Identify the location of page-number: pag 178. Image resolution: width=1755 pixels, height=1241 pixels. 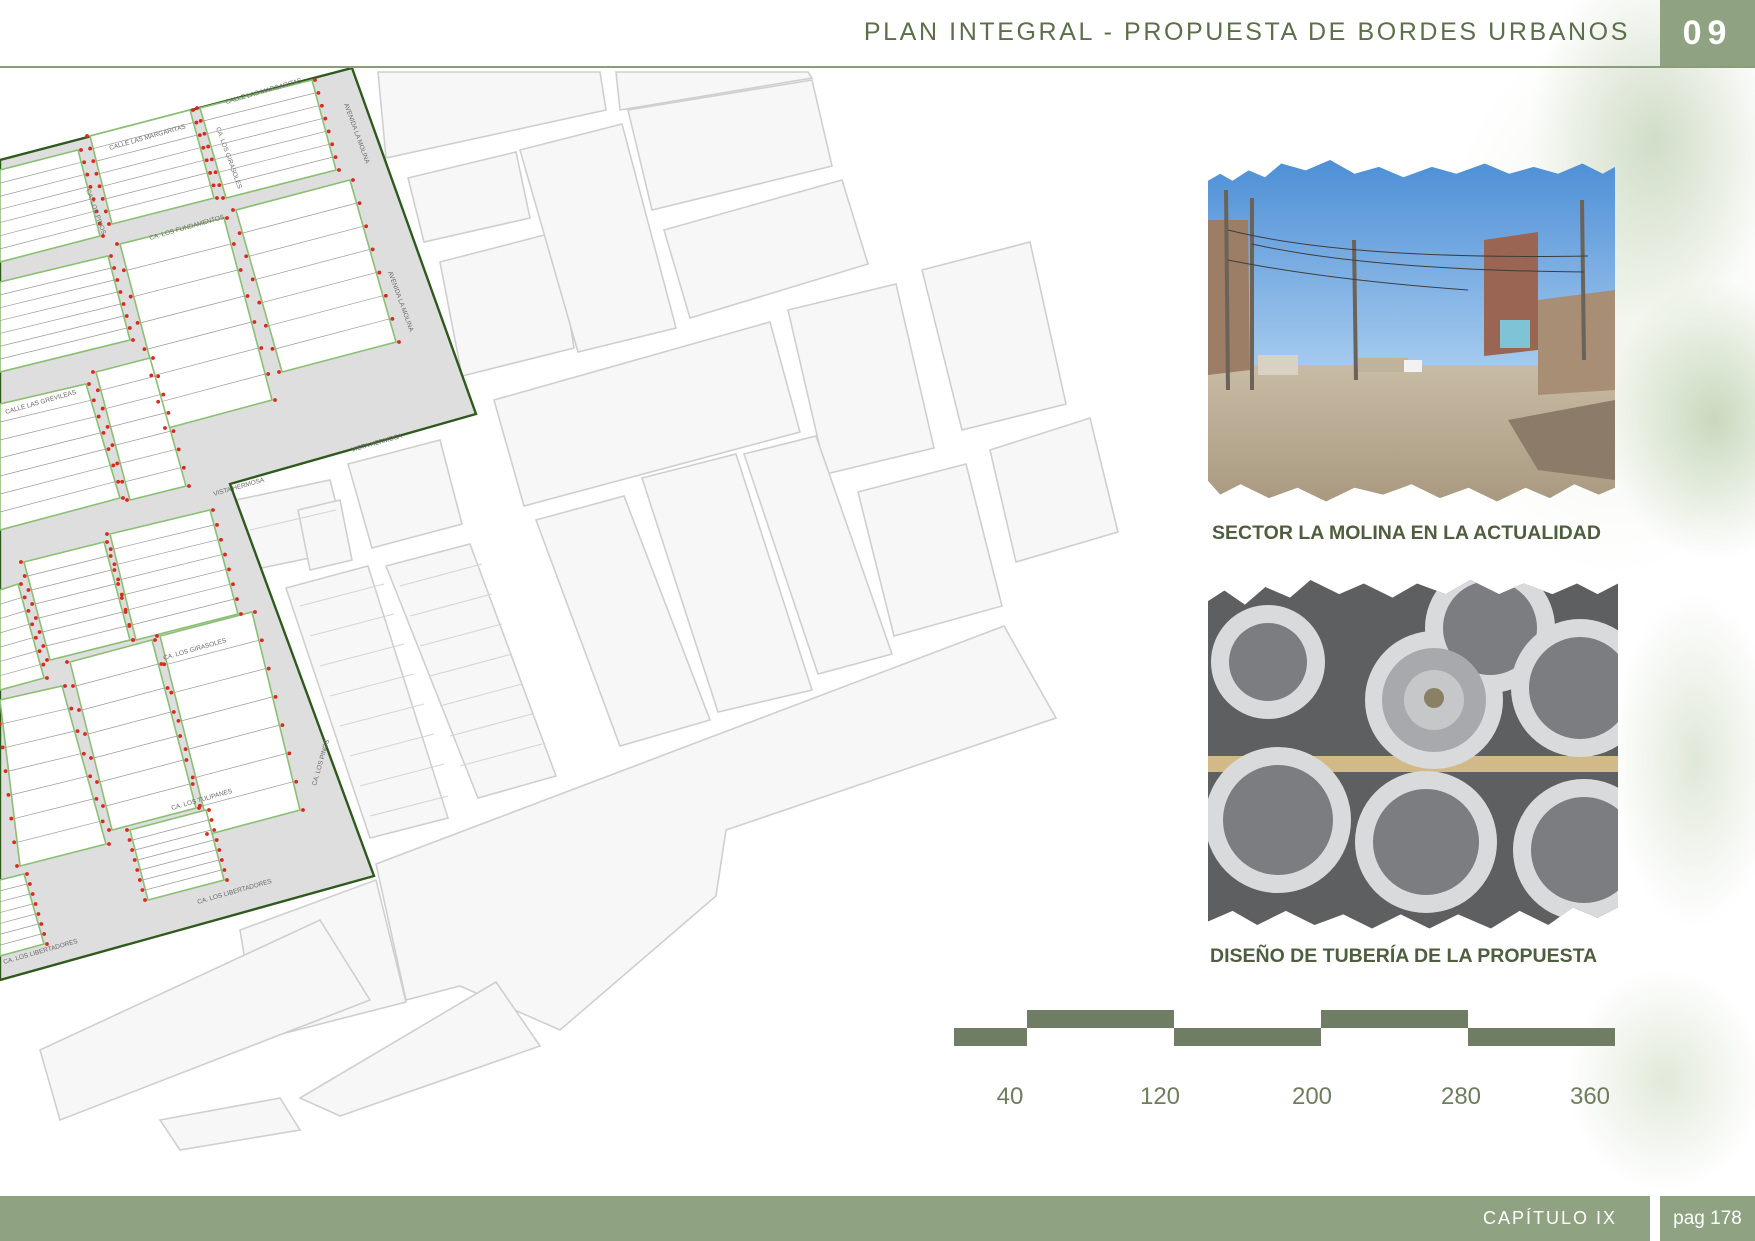
(1707, 1218).